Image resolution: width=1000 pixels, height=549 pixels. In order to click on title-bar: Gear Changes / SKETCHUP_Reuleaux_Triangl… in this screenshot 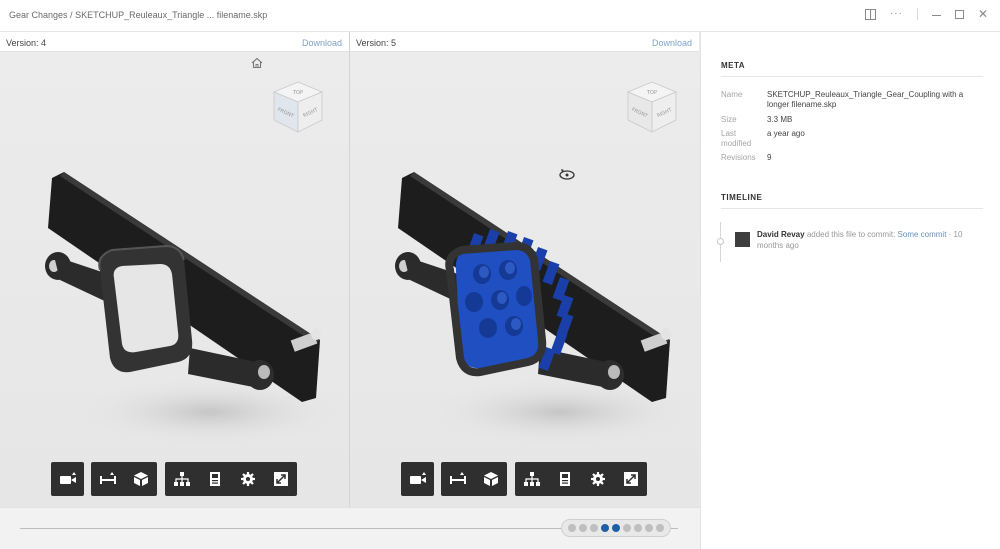, I will do `click(500, 16)`.